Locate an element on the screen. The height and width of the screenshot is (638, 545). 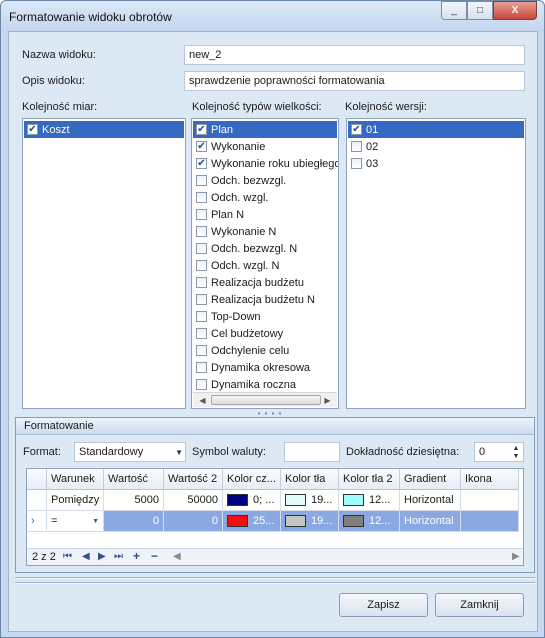
cell-value: 0 is located at coordinates (134, 521).